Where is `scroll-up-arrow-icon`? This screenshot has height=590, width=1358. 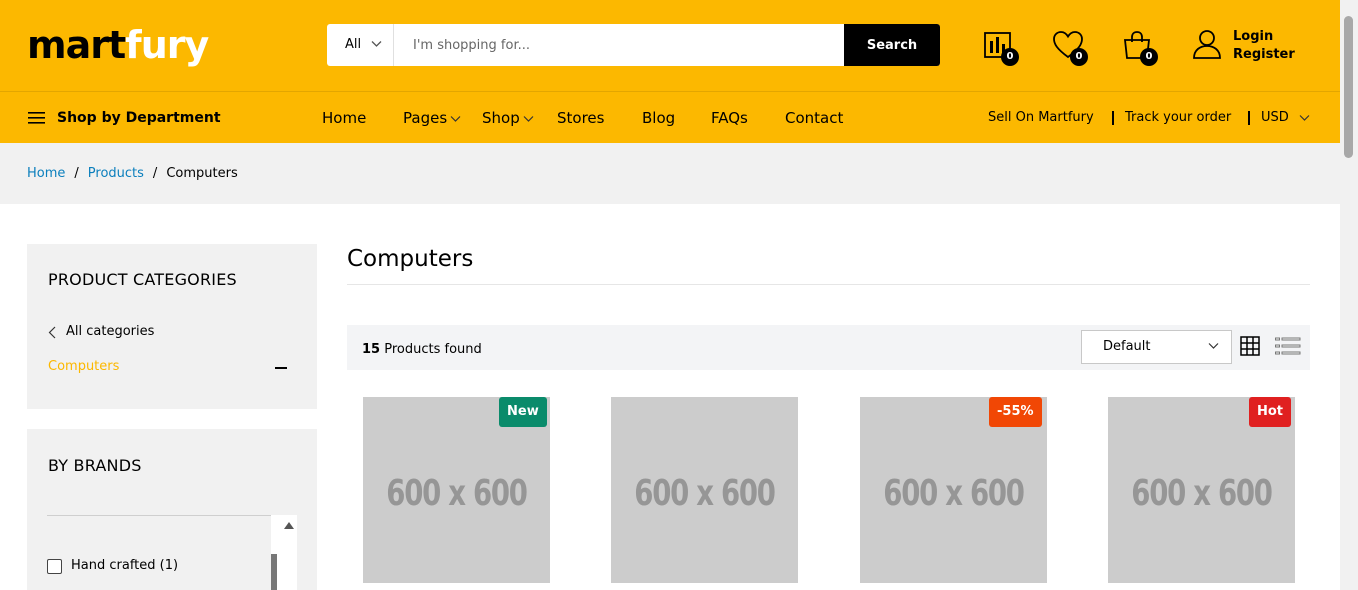
scroll-up-arrow-icon is located at coordinates (289, 525).